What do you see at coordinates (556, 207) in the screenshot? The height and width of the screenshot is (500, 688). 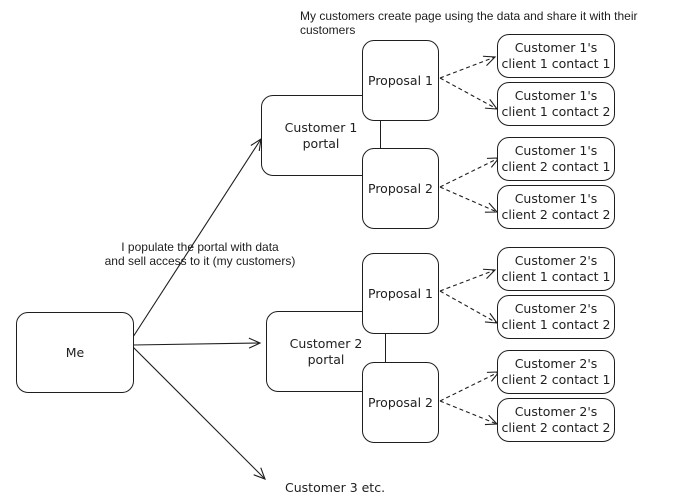 I see `c1-p2-contact2-node: Customer 1's client 2 contact 2` at bounding box center [556, 207].